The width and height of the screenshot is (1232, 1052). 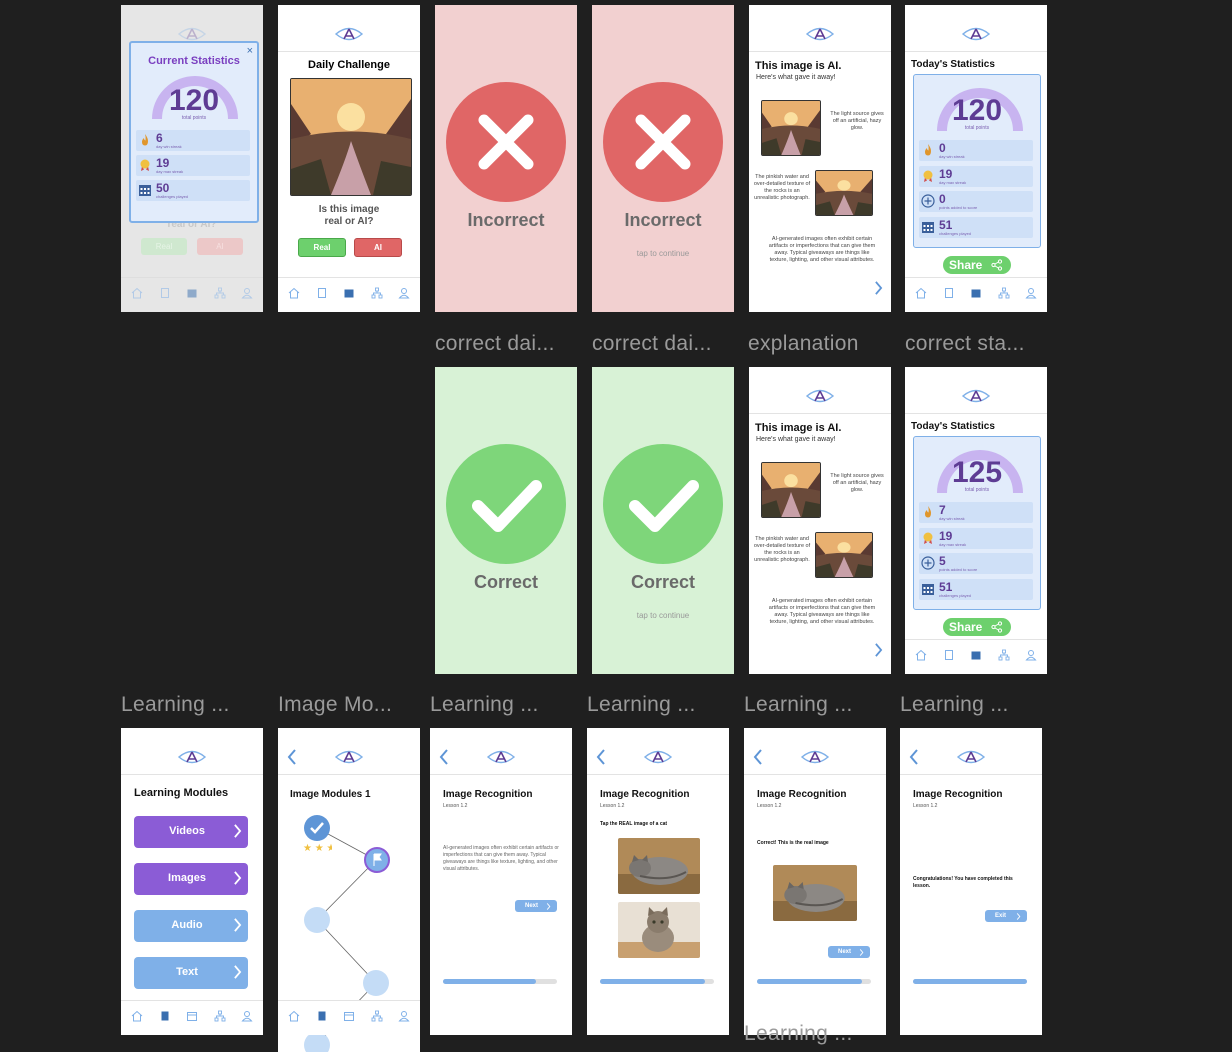 What do you see at coordinates (191, 973) in the screenshot?
I see `text-button: Text` at bounding box center [191, 973].